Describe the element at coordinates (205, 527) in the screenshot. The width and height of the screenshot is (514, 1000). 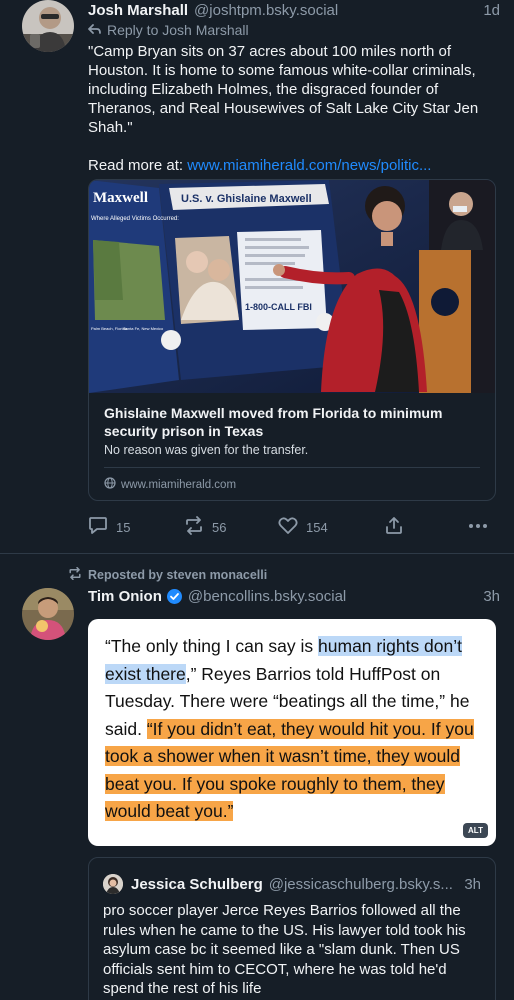
I see `repost-button: 56` at that location.